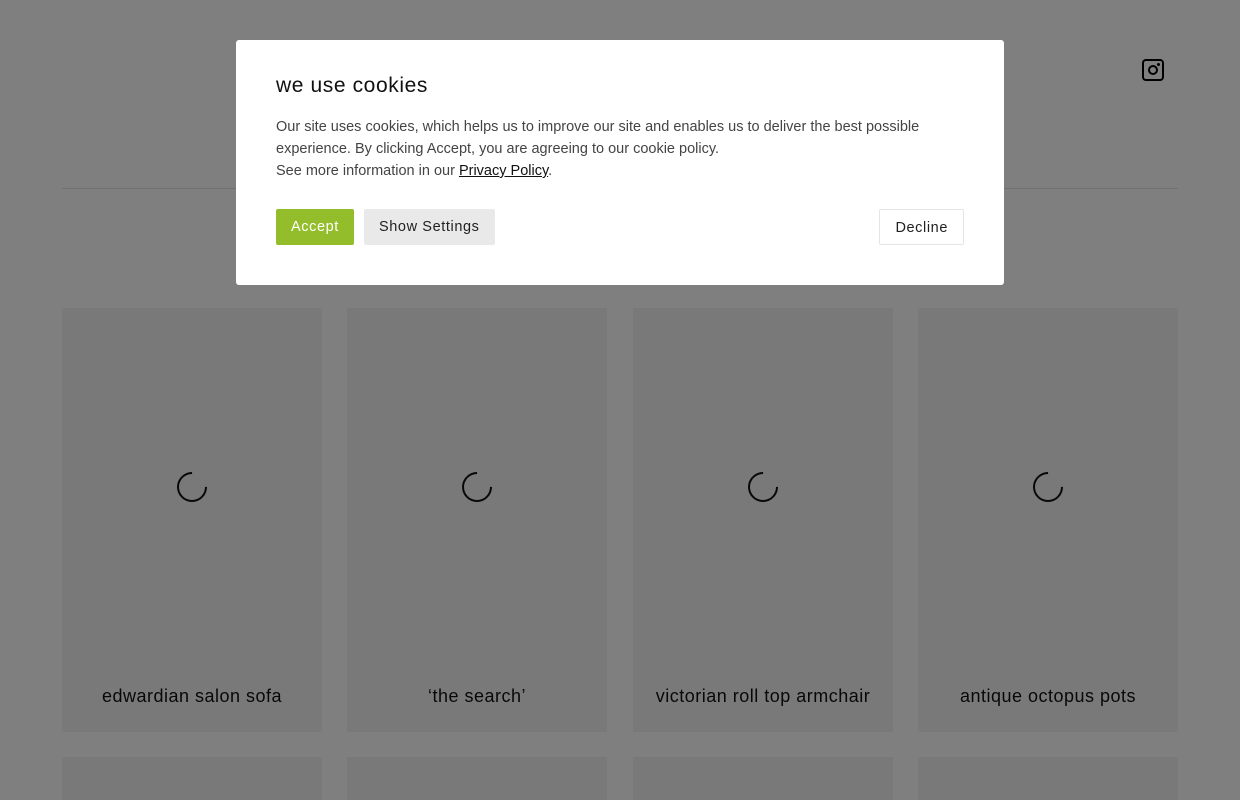 The width and height of the screenshot is (1240, 800). What do you see at coordinates (620, 227) in the screenshot?
I see `cookie-dialog-actions: Accept Show Settings Decline` at bounding box center [620, 227].